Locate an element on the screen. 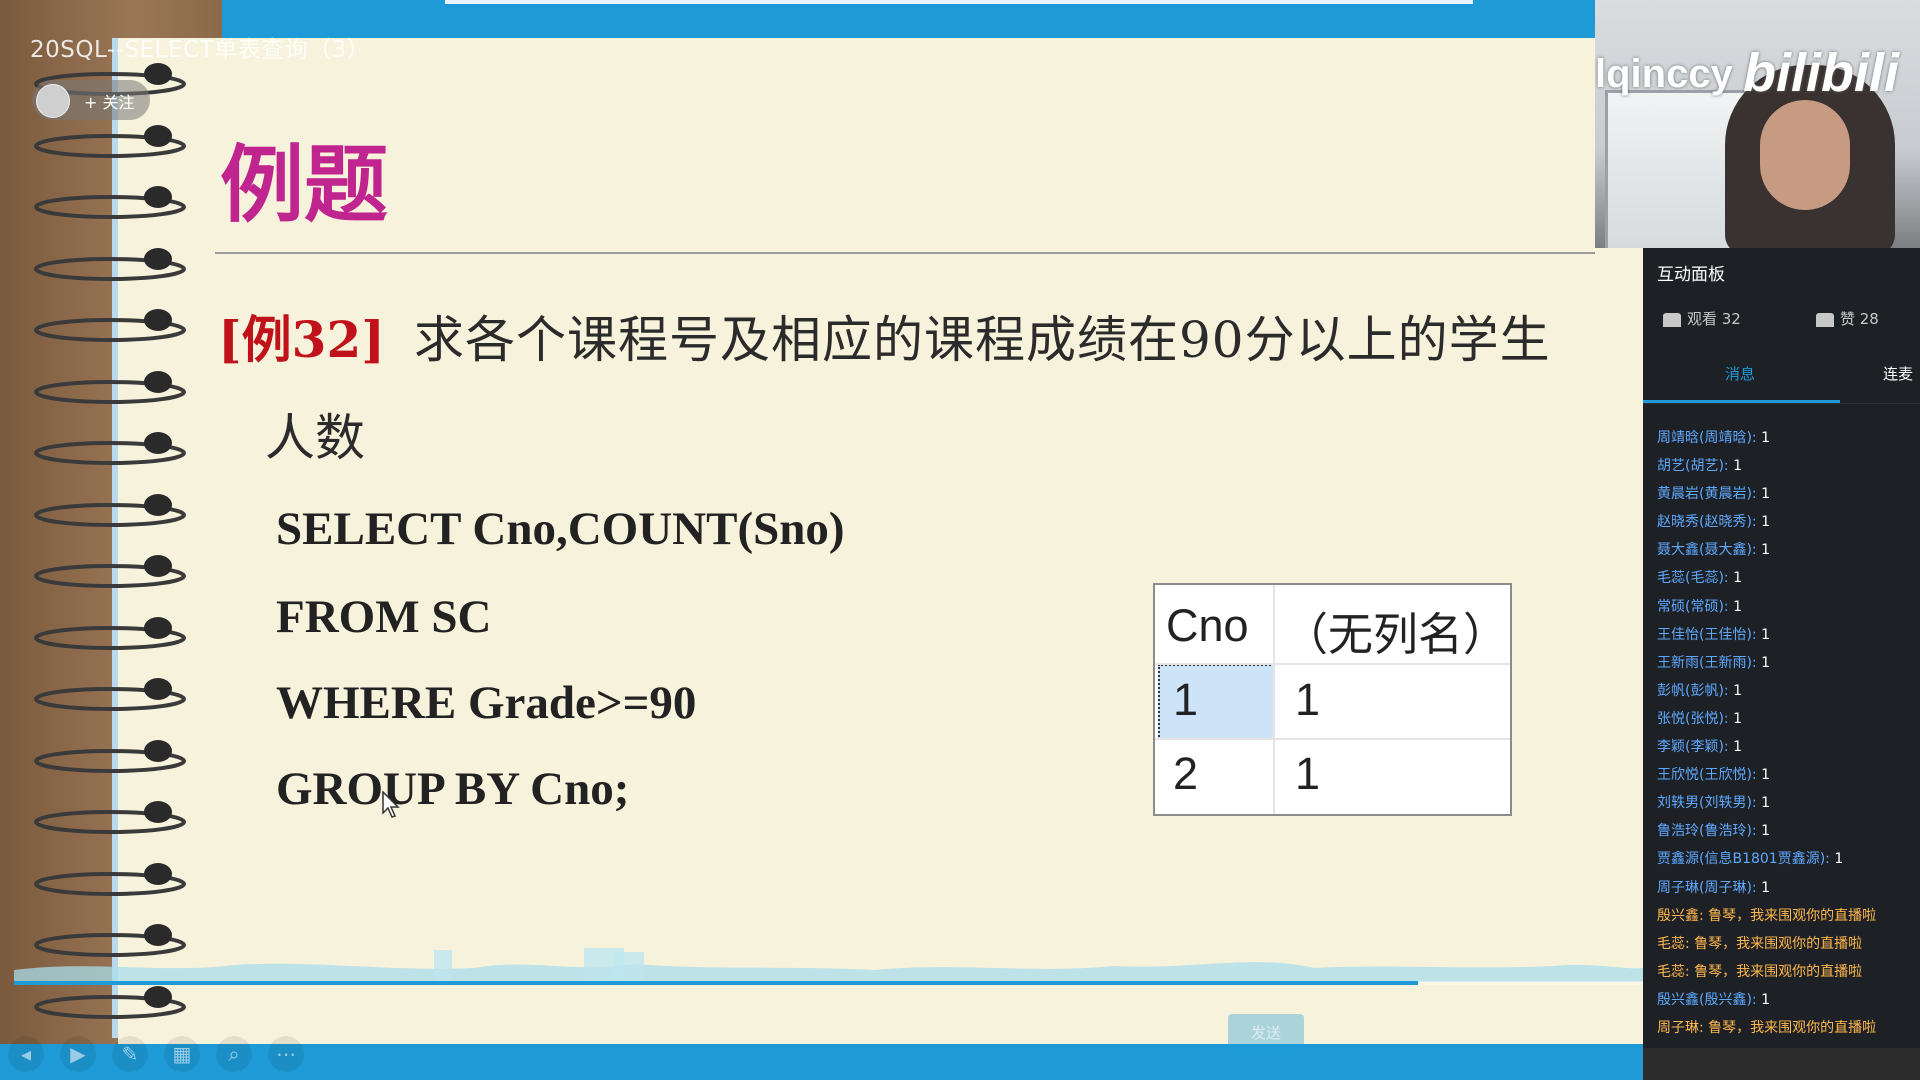 Image resolution: width=1920 pixels, height=1080 pixels. chat-message-author: 王佳怡(王佳怡): is located at coordinates (1707, 635).